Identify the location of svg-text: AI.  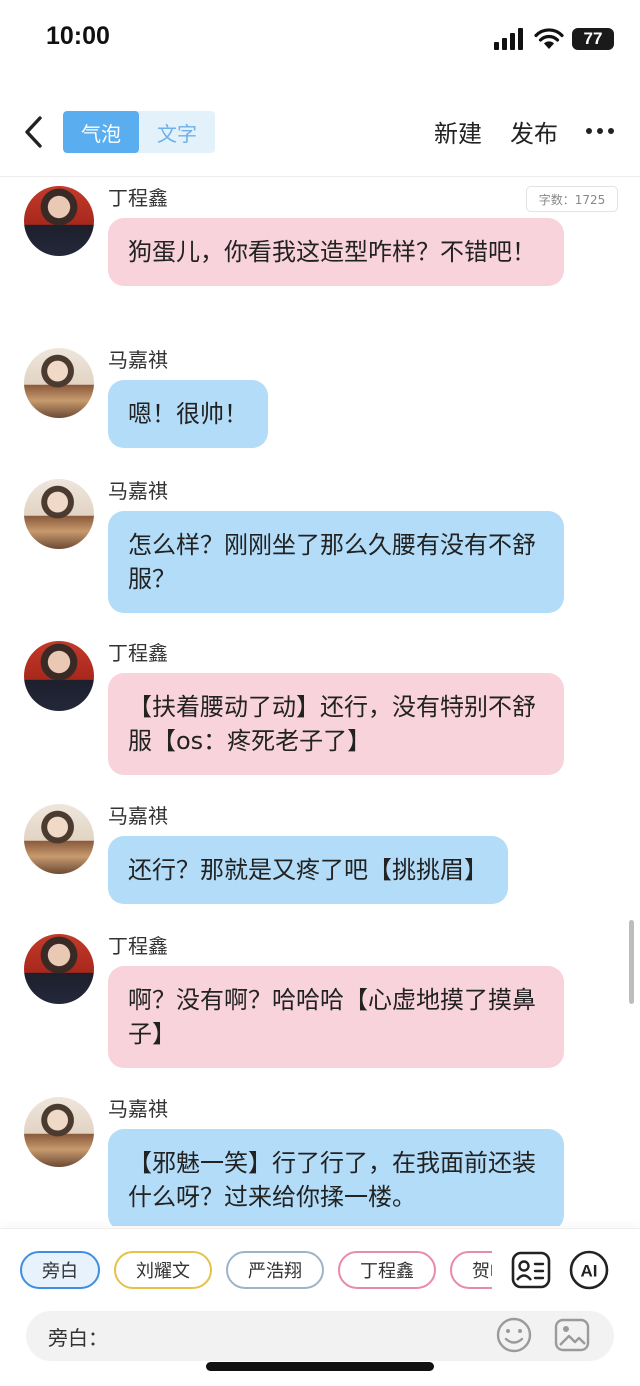
(589, 1271).